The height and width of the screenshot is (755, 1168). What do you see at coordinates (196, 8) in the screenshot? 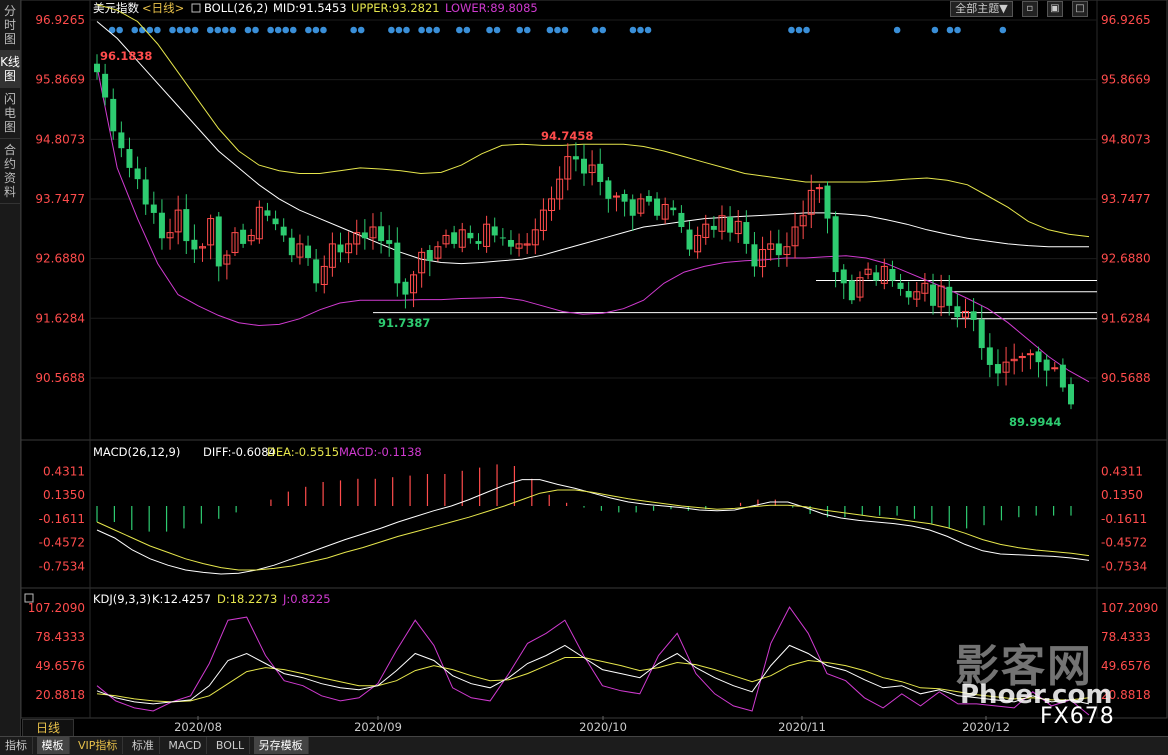
I see `indicator-toggle-icon` at bounding box center [196, 8].